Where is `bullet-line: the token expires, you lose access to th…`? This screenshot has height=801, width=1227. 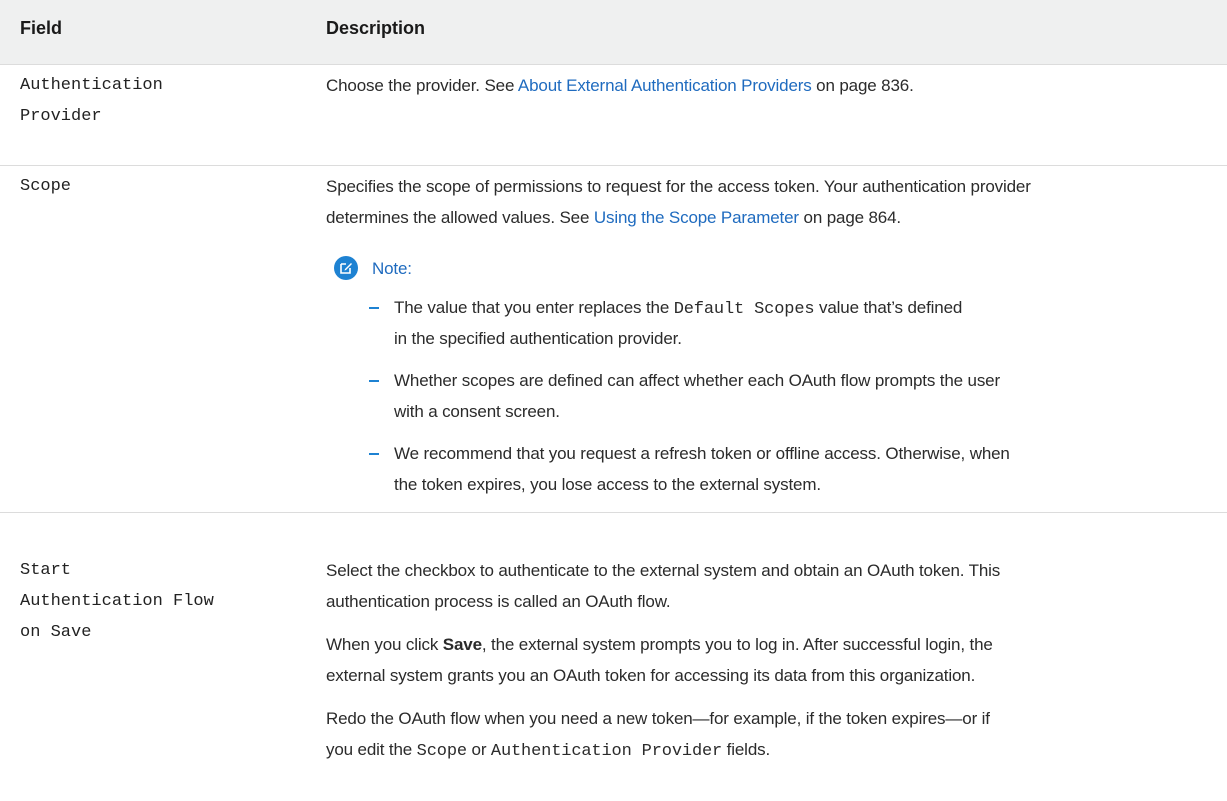
bullet-line: the token expires, you lose access to th… is located at coordinates (607, 484).